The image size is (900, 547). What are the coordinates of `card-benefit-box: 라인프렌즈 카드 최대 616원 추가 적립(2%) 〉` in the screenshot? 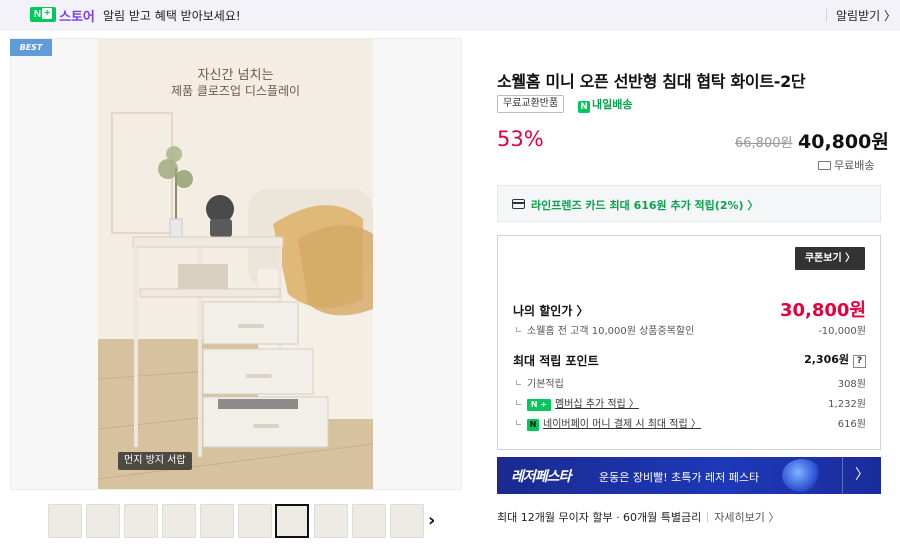 It's located at (689, 203).